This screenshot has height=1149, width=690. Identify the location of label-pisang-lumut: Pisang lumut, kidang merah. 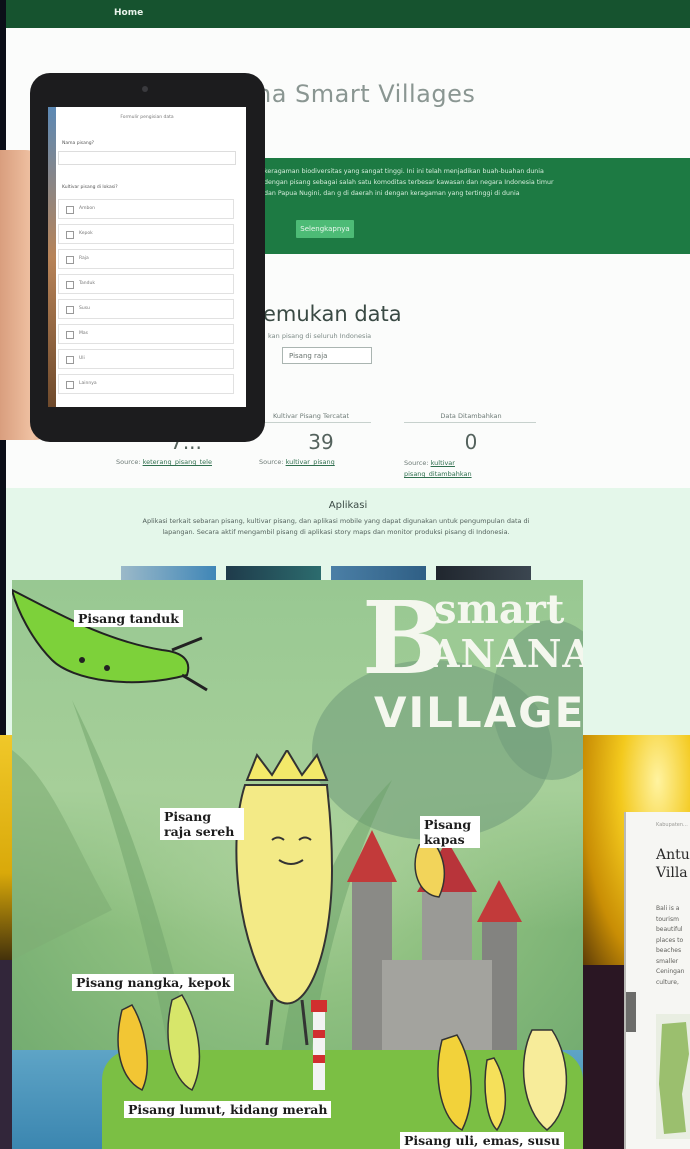
(228, 1109).